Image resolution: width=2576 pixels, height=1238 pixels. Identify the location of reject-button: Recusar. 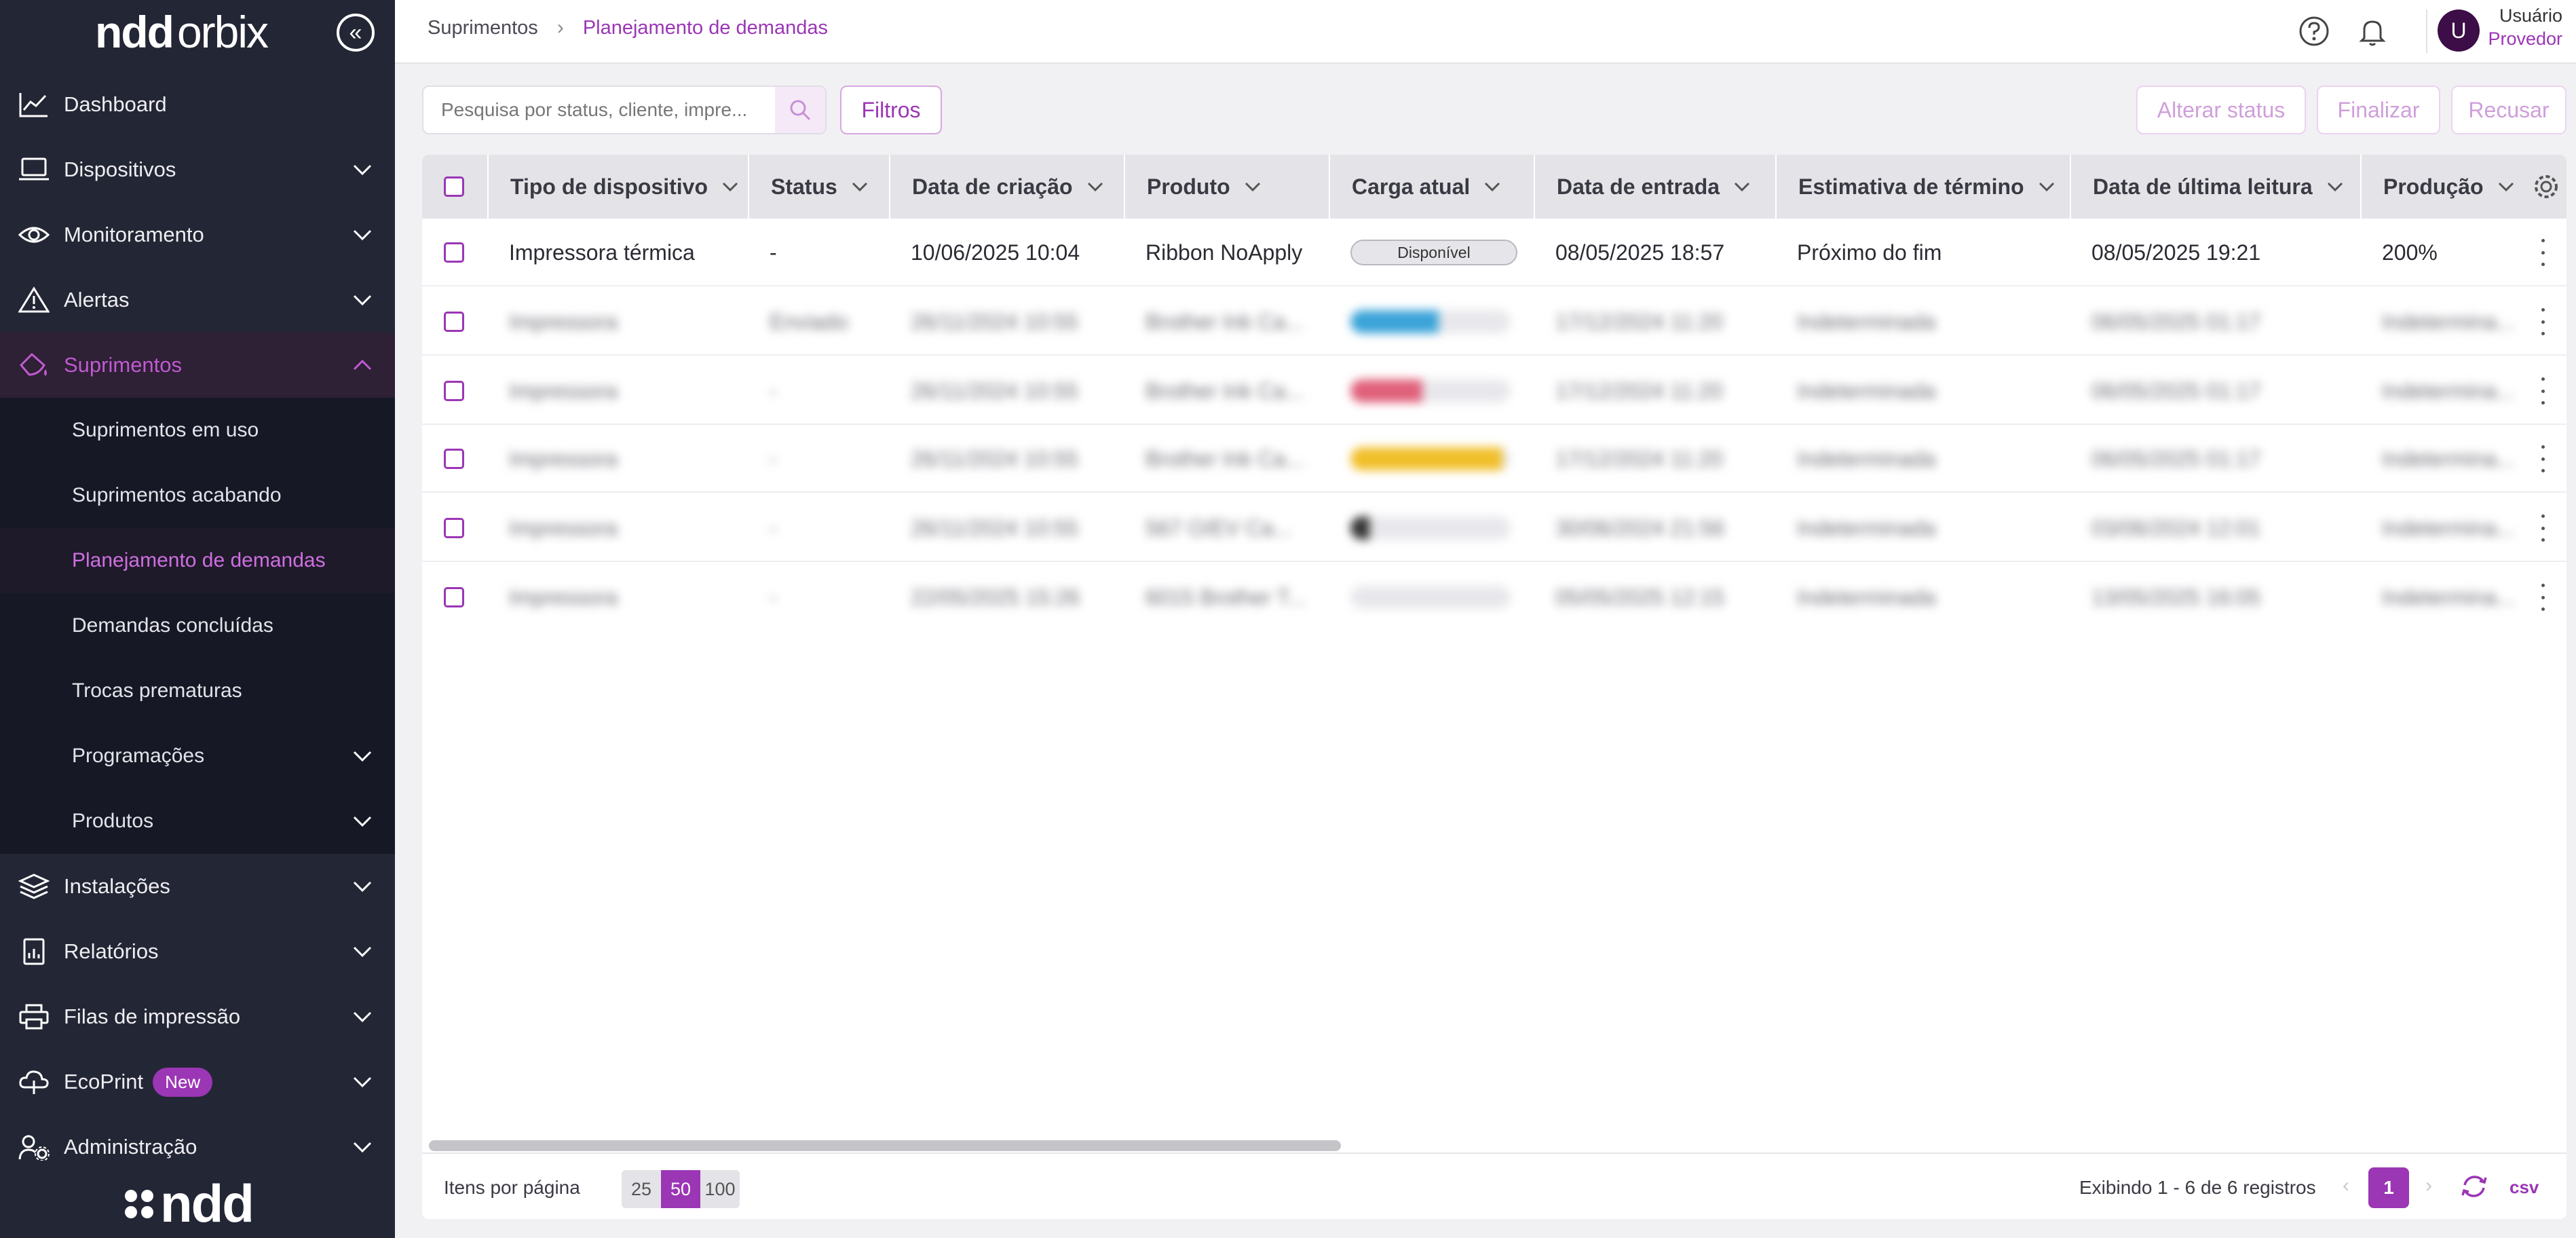
(2508, 110).